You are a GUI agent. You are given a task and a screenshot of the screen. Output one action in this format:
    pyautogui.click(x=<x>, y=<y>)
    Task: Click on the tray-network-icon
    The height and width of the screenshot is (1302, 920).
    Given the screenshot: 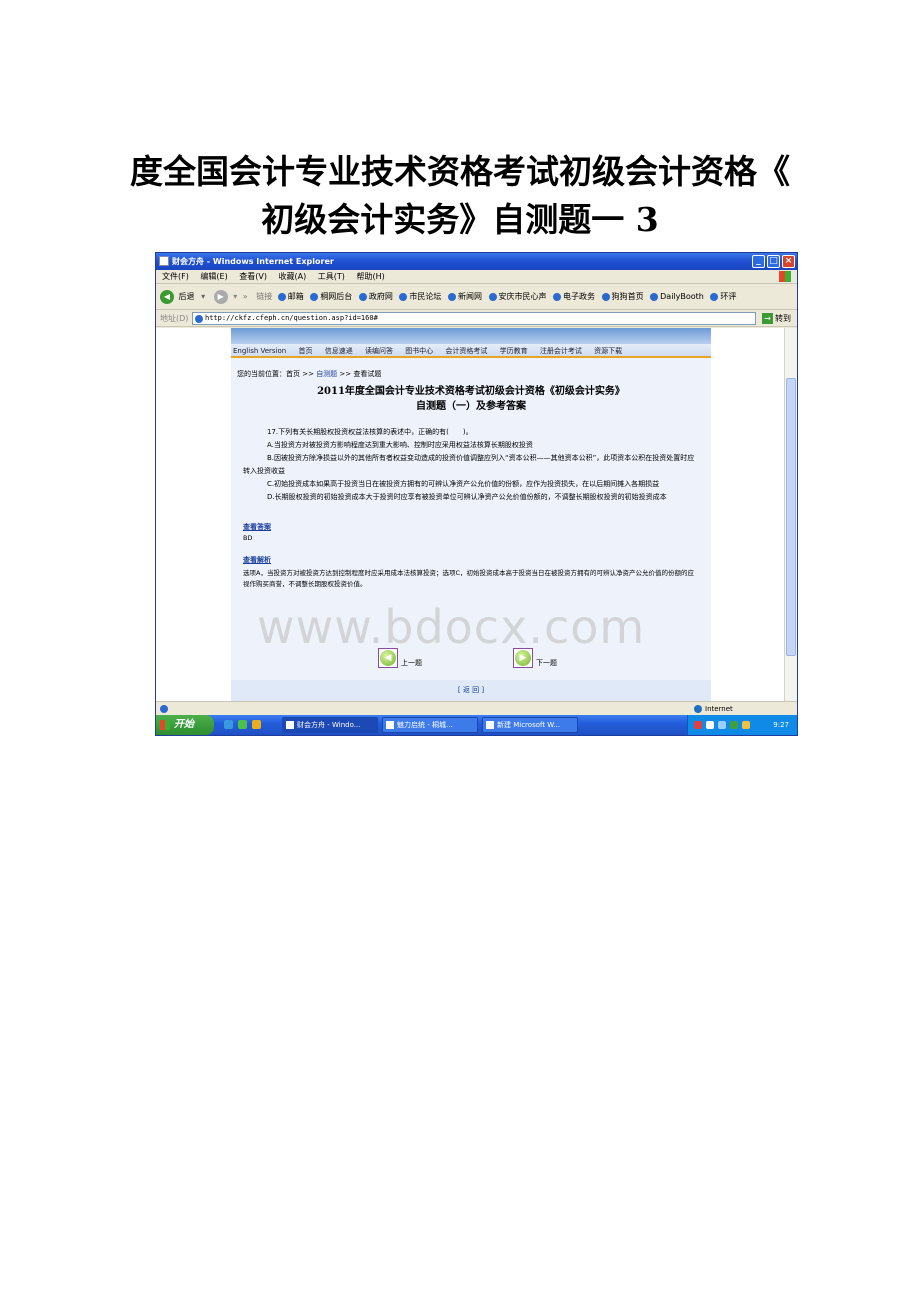 What is the action you would take?
    pyautogui.click(x=722, y=725)
    